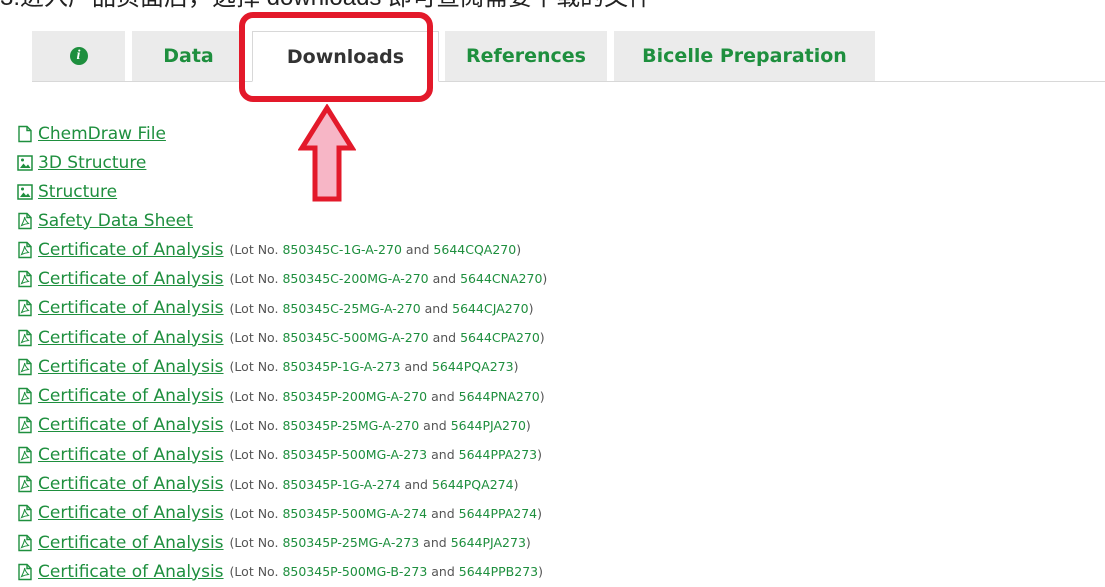  Describe the element at coordinates (488, 425) in the screenshot. I see `batch-number-link: 5644PJA270` at that location.